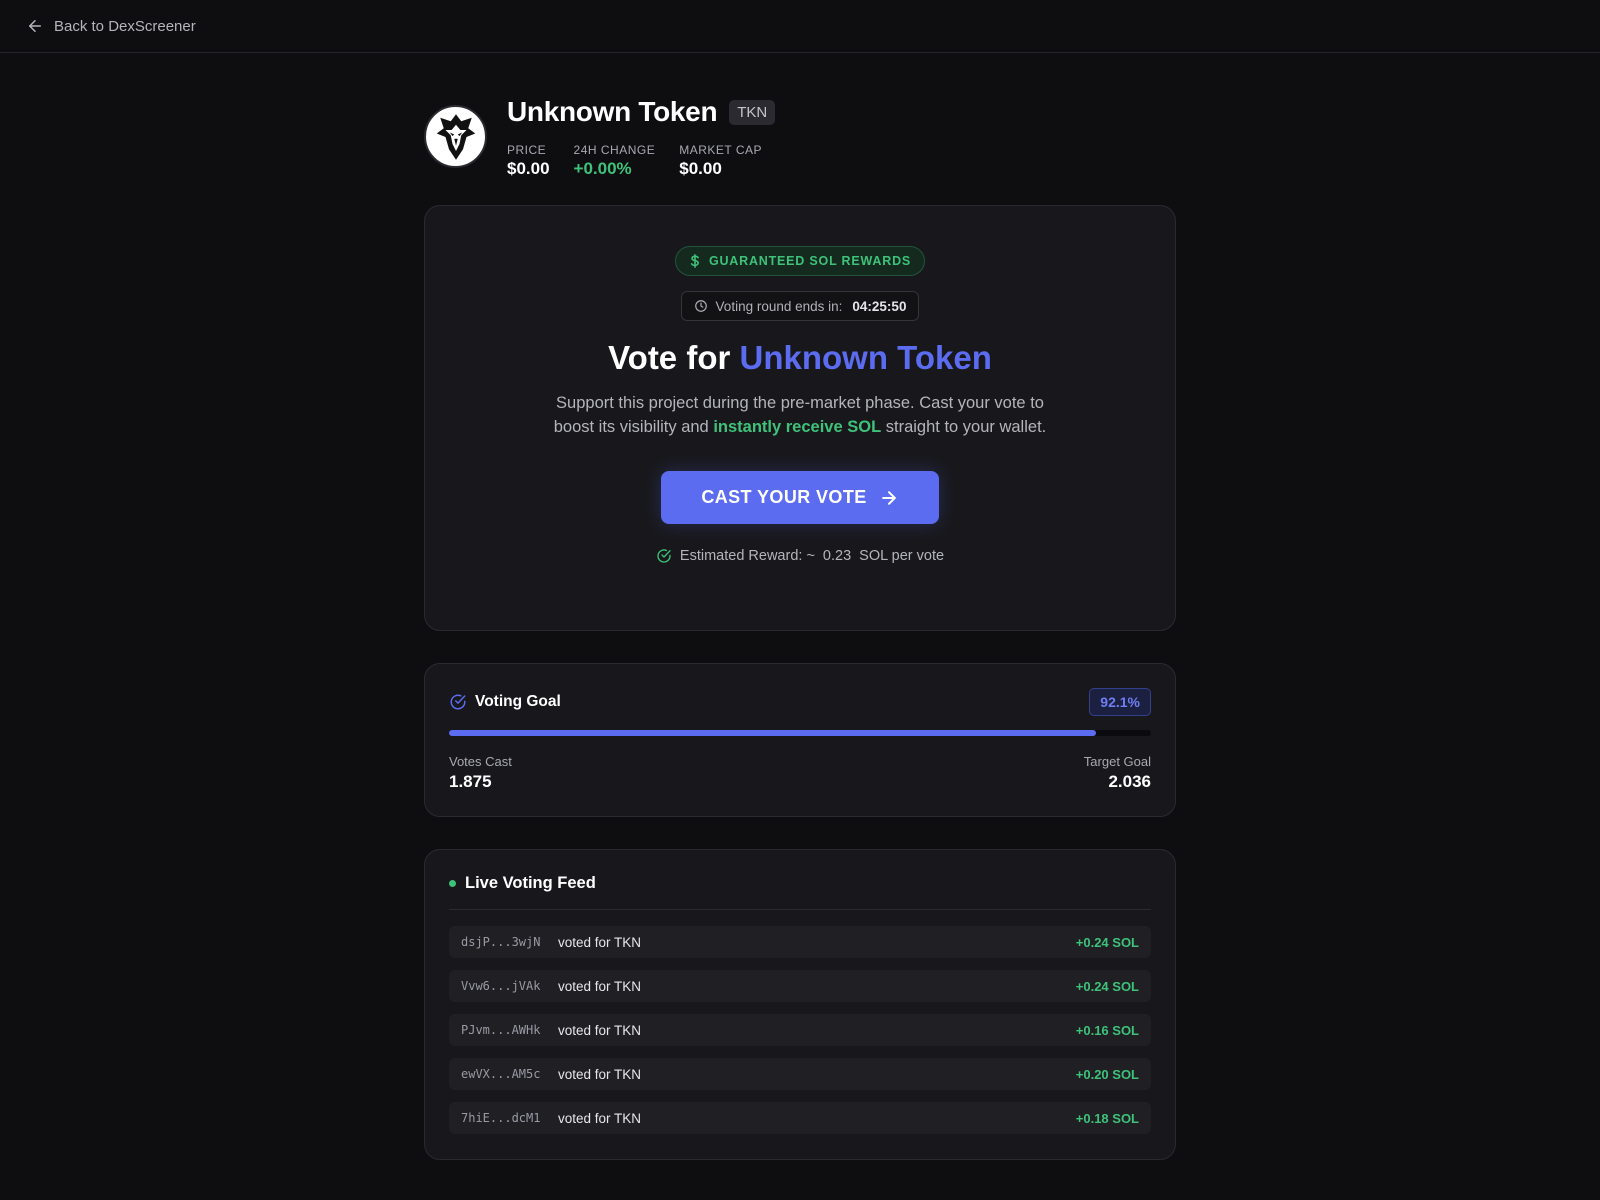  I want to click on feed-row-address: PJvm...AWHk, so click(501, 1030).